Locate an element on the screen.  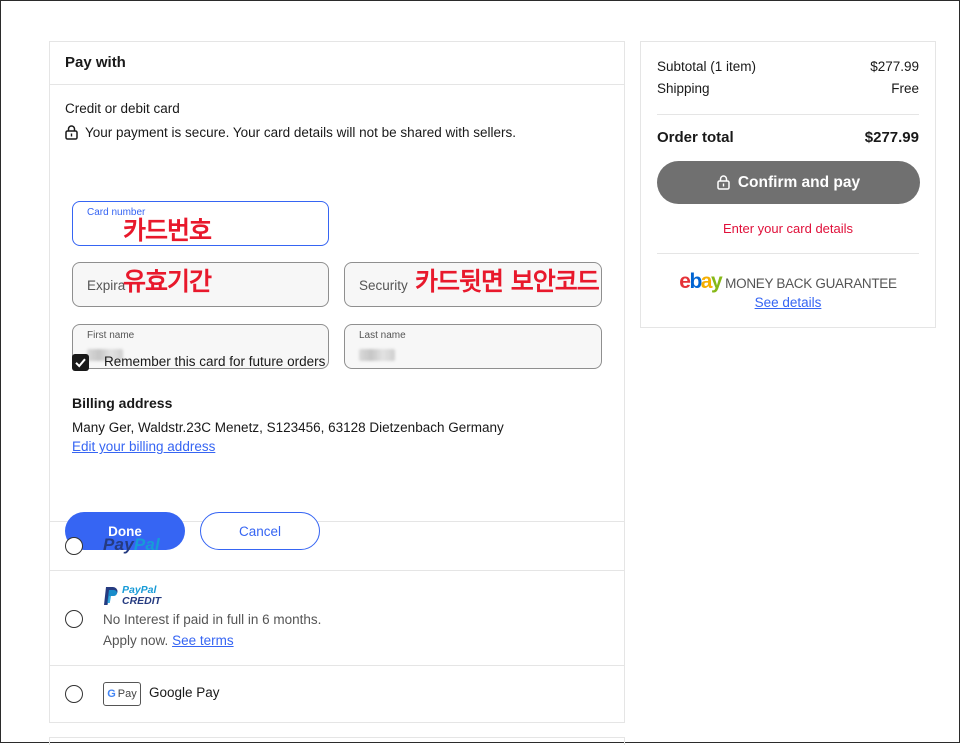
google-pay-radio is located at coordinates (74, 694).